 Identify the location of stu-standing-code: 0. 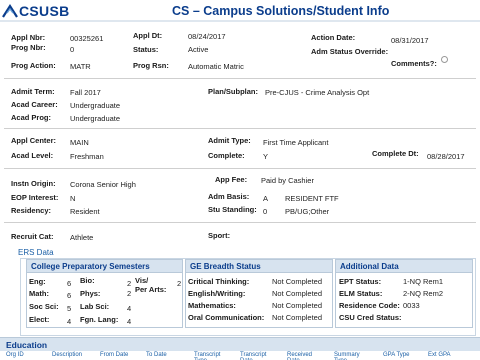
(265, 211).